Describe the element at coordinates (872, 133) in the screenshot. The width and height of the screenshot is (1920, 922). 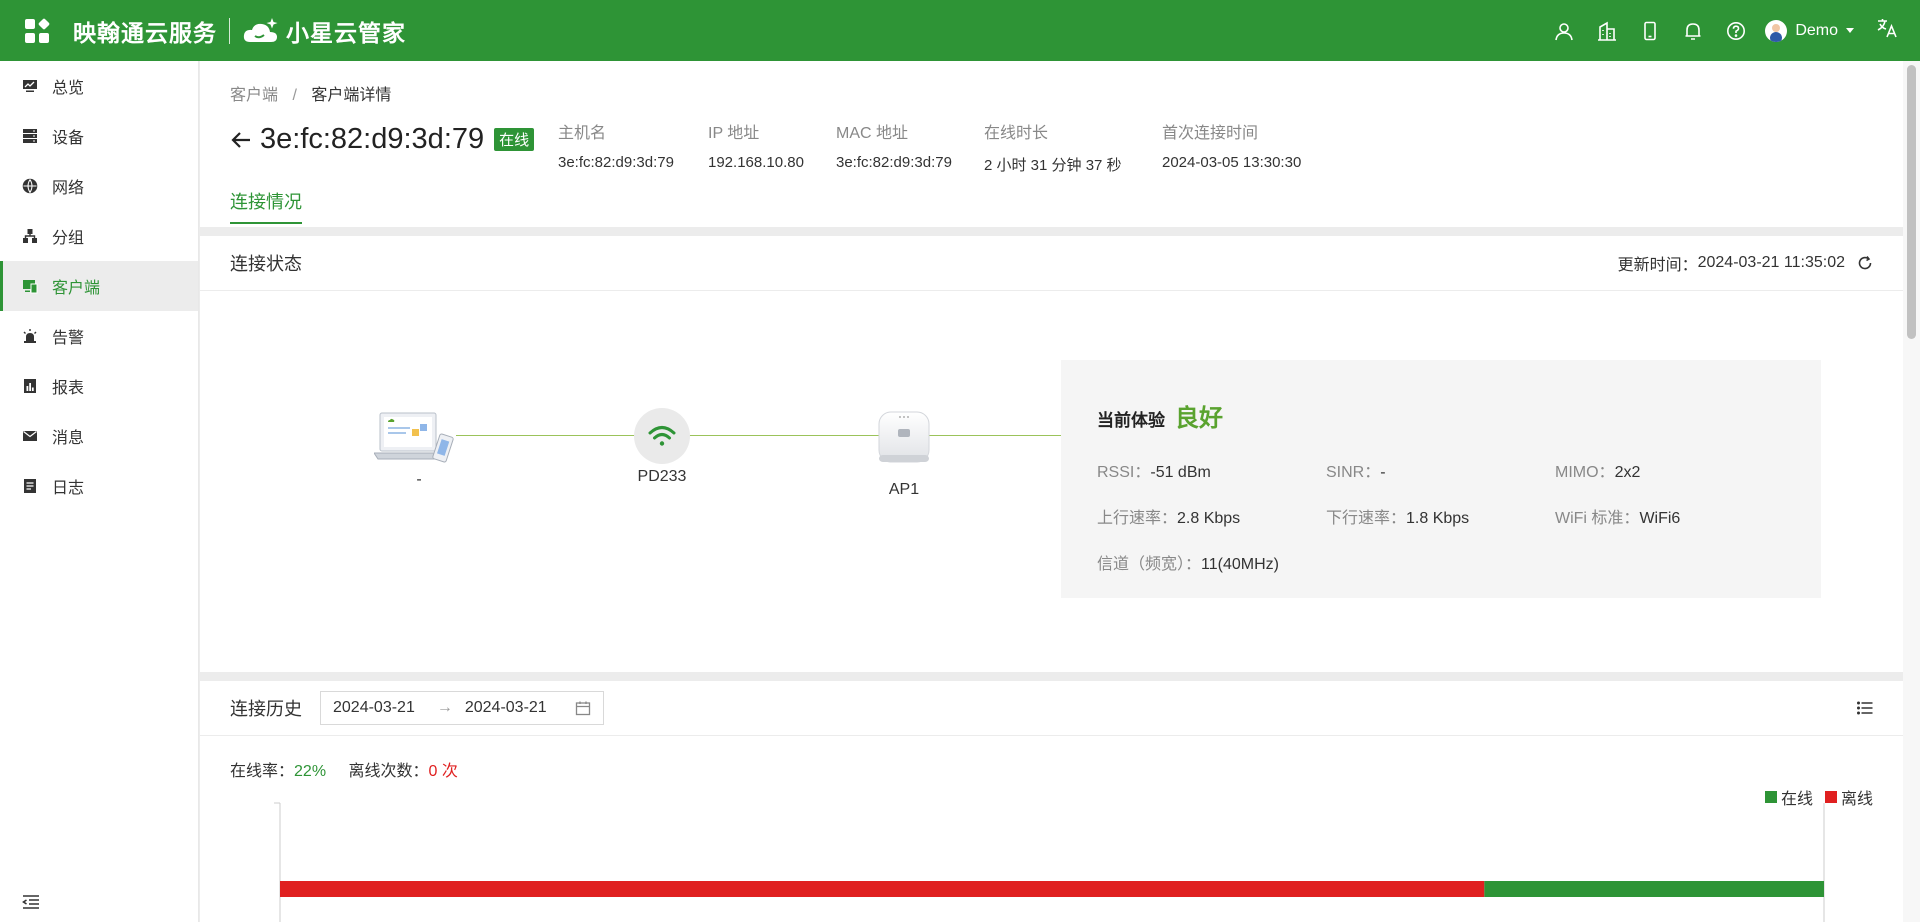
I see `meta-key: MAC 地址` at that location.